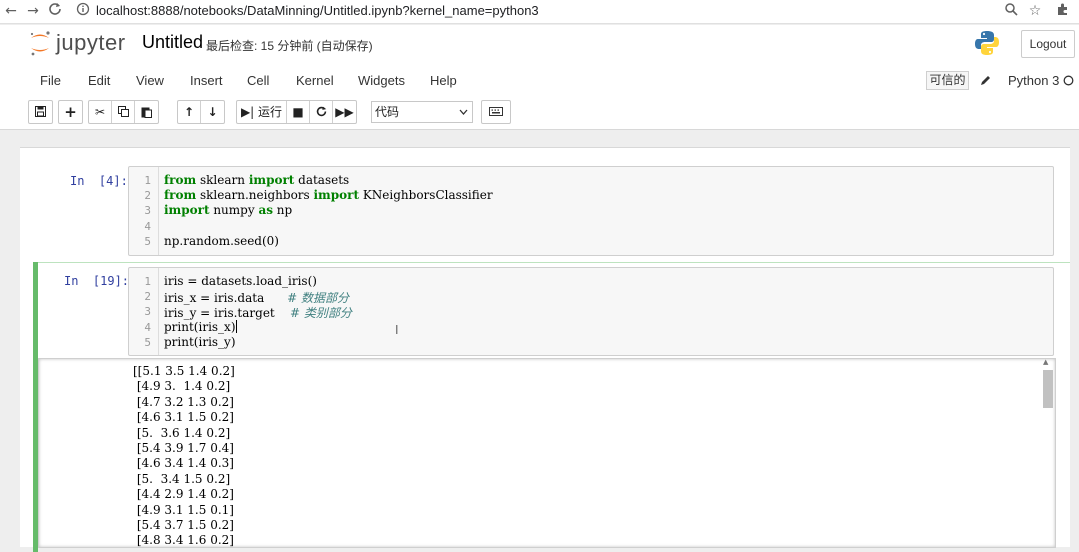  What do you see at coordinates (183, 401) in the screenshot?
I see `output-line: [4.7 3.2 1.3 0.2]` at bounding box center [183, 401].